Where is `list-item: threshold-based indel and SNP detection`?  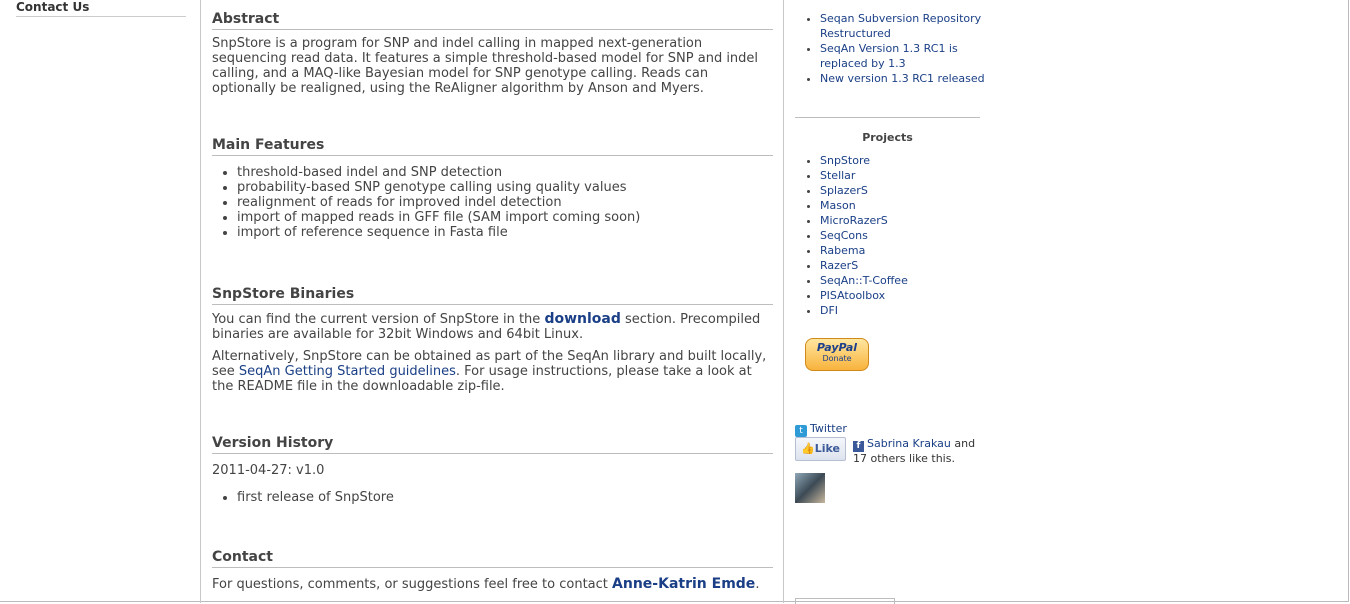 list-item: threshold-based indel and SNP detection is located at coordinates (505, 172).